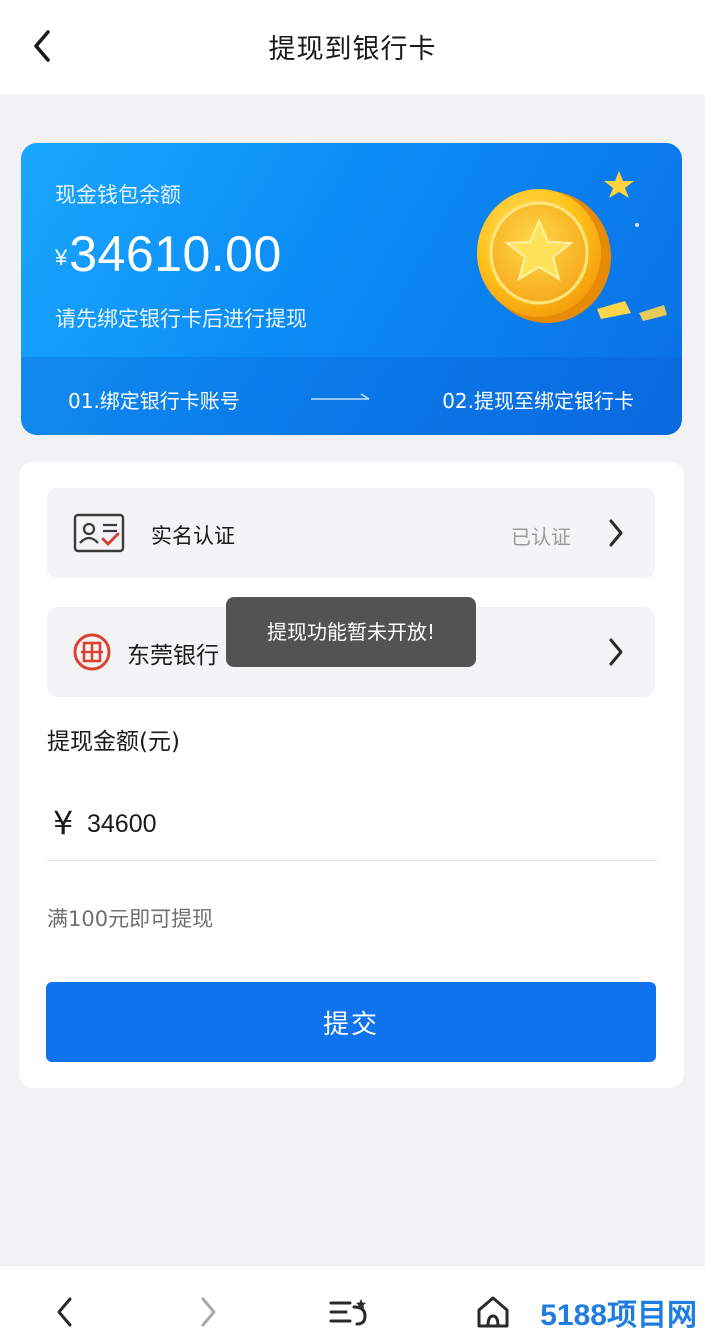 The image size is (705, 1336). What do you see at coordinates (618, 1315) in the screenshot?
I see `watermark-logo: 5188项目网` at bounding box center [618, 1315].